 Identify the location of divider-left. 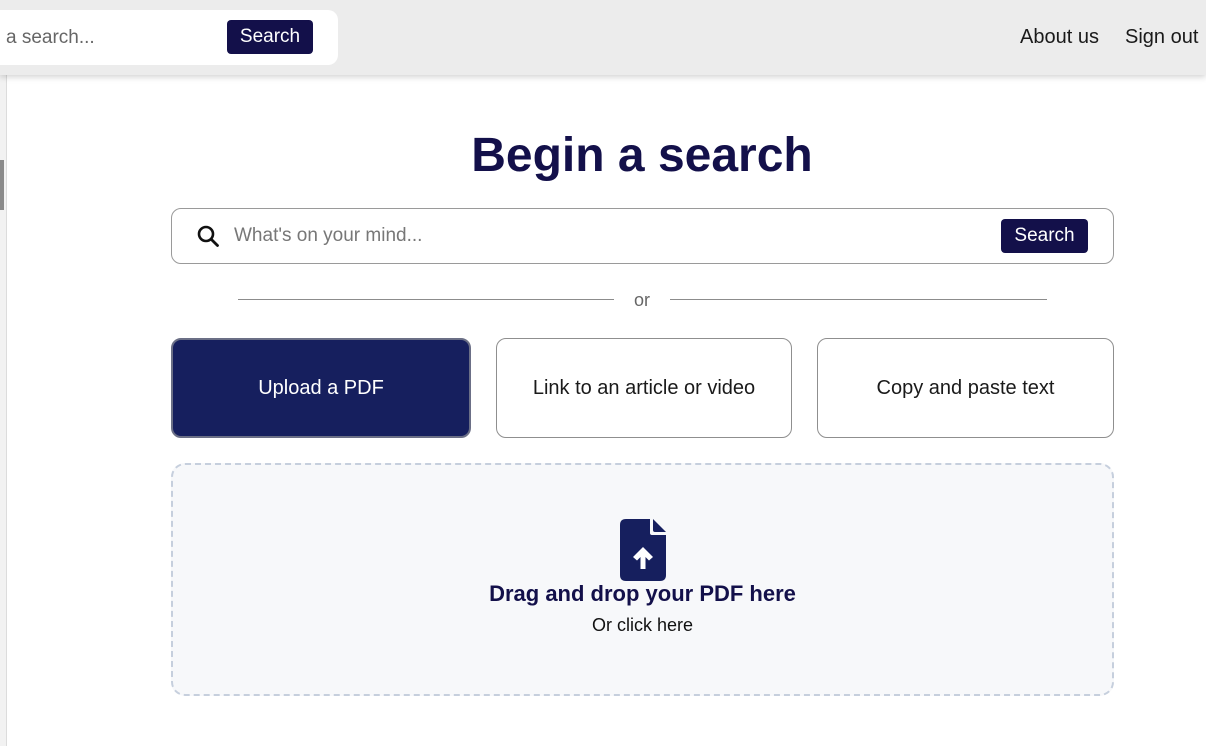
(426, 299).